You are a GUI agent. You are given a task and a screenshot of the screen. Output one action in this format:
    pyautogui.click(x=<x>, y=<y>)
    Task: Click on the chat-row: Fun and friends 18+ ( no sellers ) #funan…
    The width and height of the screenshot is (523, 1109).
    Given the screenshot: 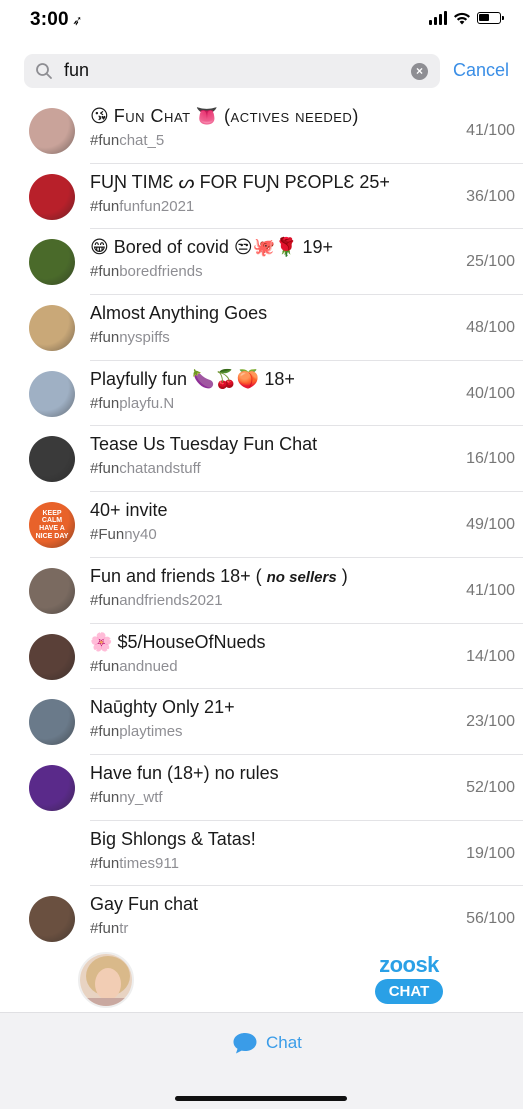 What is the action you would take?
    pyautogui.click(x=261, y=591)
    